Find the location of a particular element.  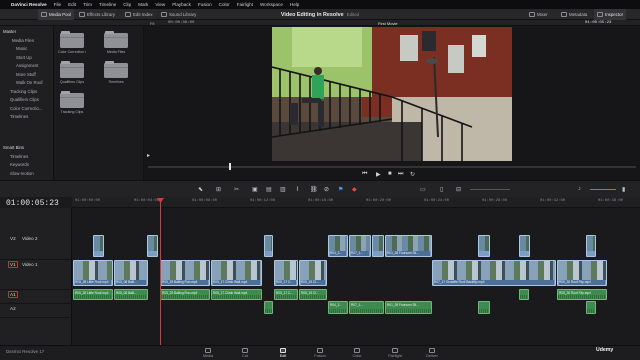

mixer-button: Mixer is located at coordinates (538, 14).